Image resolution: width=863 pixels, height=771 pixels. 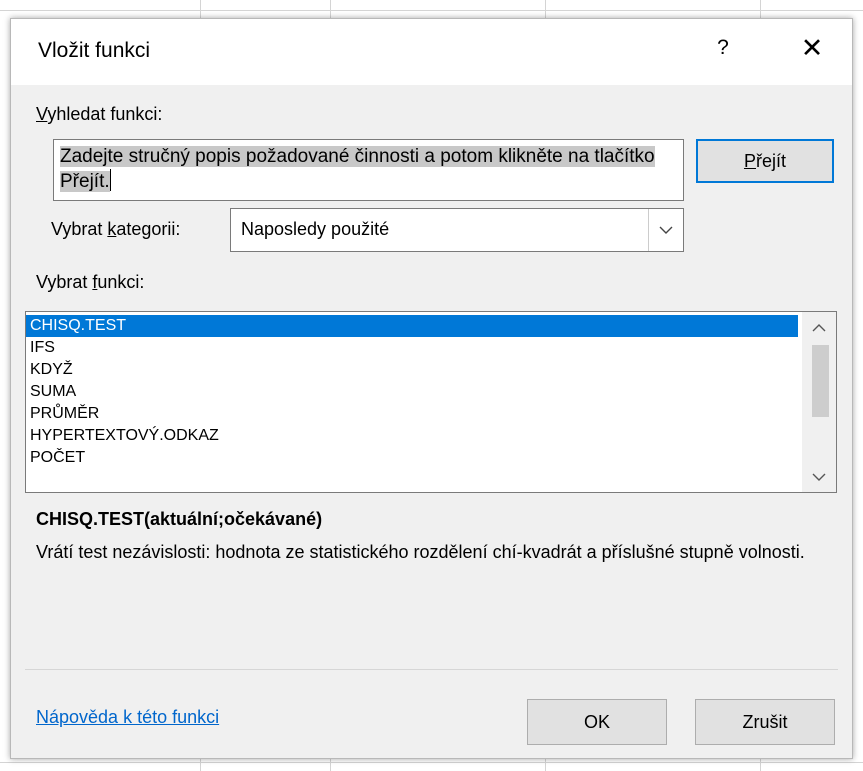 What do you see at coordinates (412, 326) in the screenshot?
I see `function-list-item: CHISQ.TEST` at bounding box center [412, 326].